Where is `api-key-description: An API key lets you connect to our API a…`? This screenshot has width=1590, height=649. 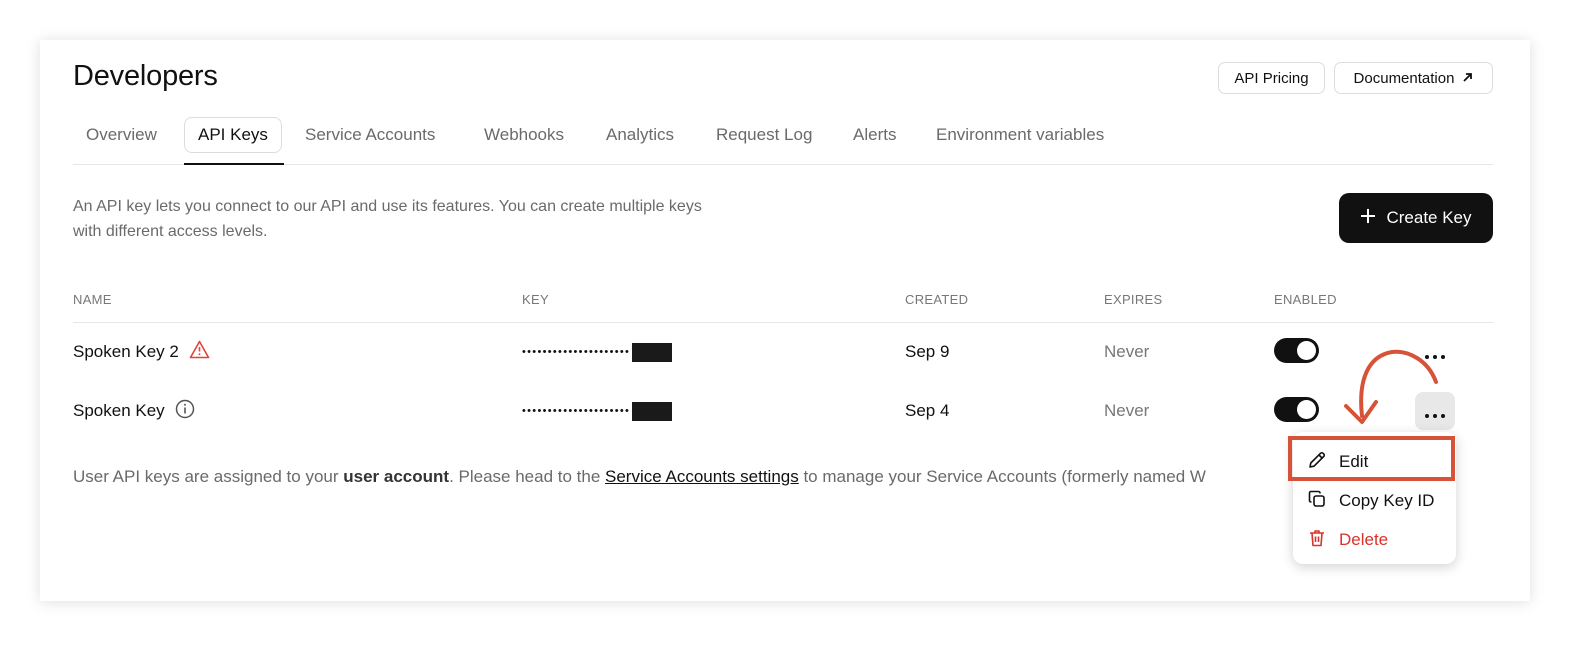
api-key-description: An API key lets you connect to our API a… is located at coordinates (453, 219).